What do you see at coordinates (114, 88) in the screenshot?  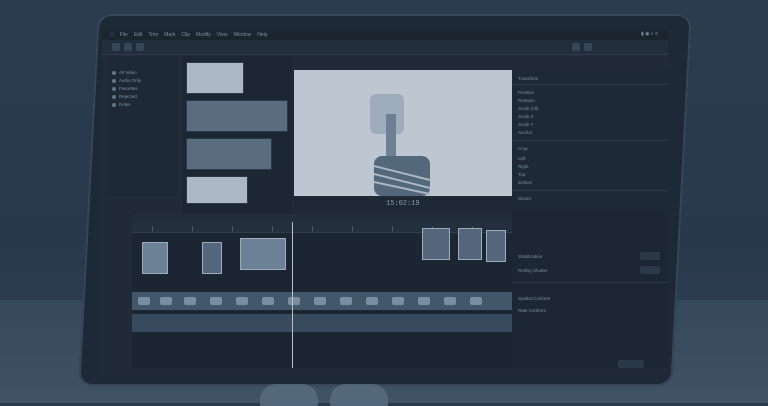 I see `star-icon` at bounding box center [114, 88].